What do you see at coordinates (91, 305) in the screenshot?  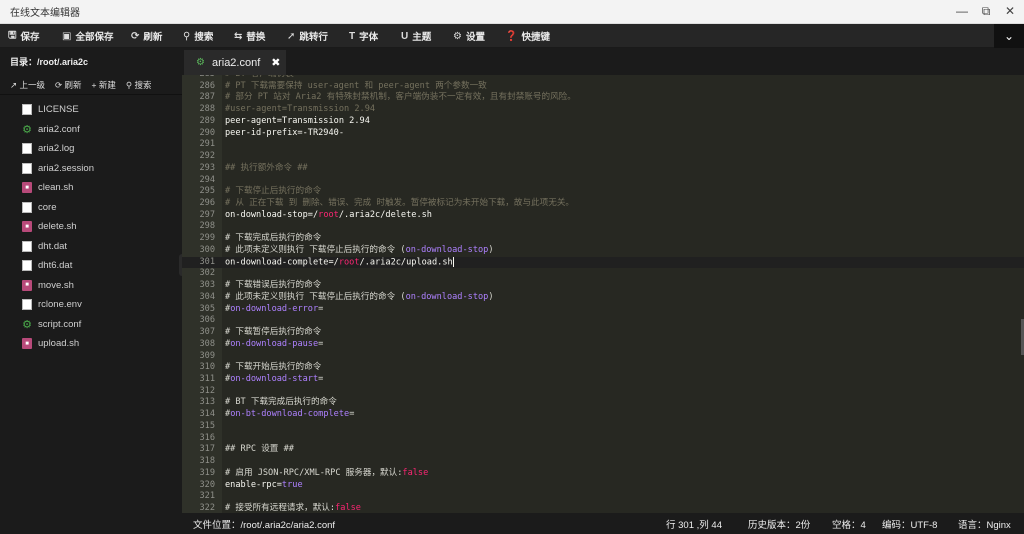 I see `file-item: rclone.env` at bounding box center [91, 305].